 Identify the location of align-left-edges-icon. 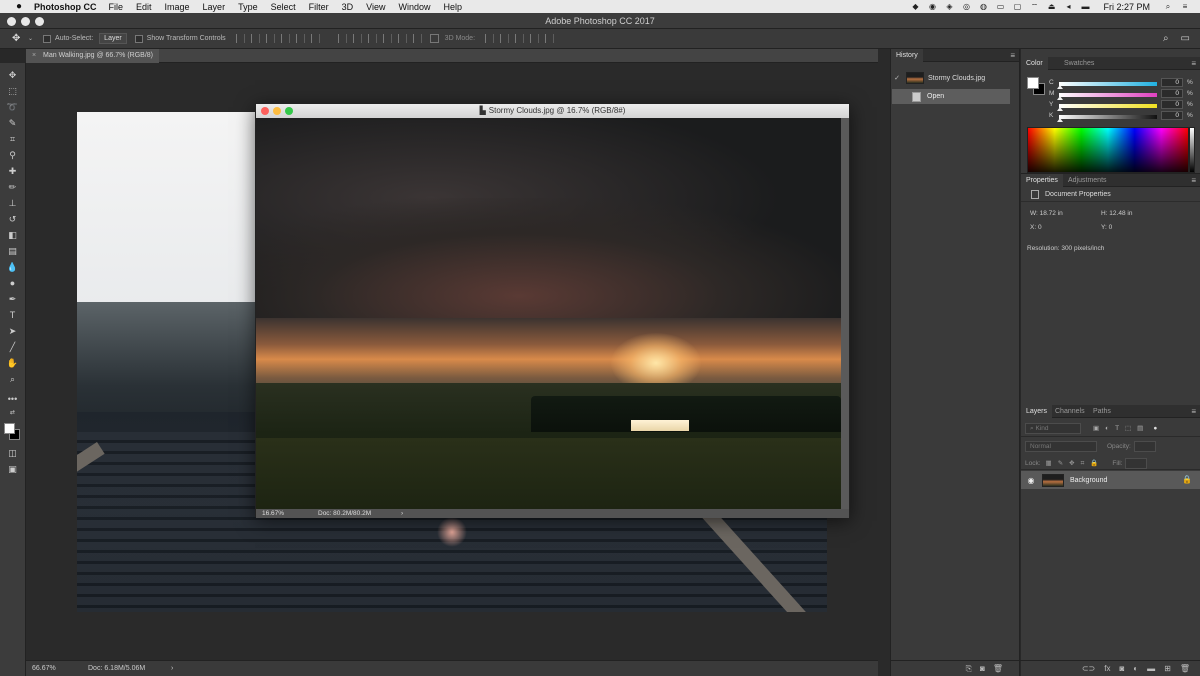
(285, 38).